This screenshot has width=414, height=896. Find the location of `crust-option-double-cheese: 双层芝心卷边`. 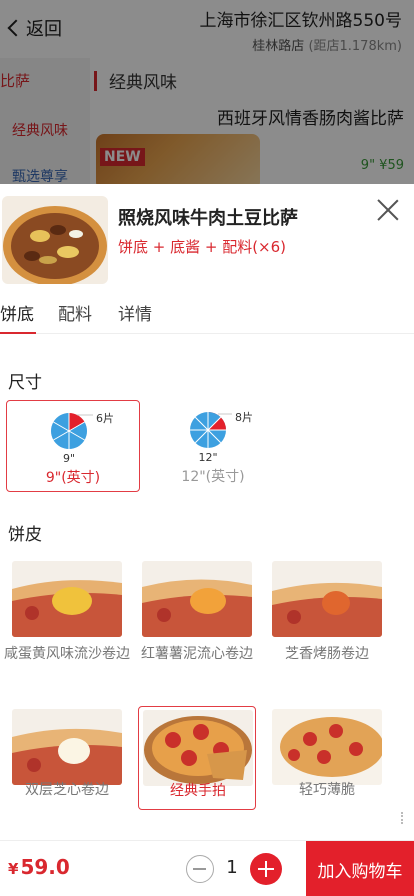

crust-option-double-cheese: 双层芝心卷边 is located at coordinates (67, 758).